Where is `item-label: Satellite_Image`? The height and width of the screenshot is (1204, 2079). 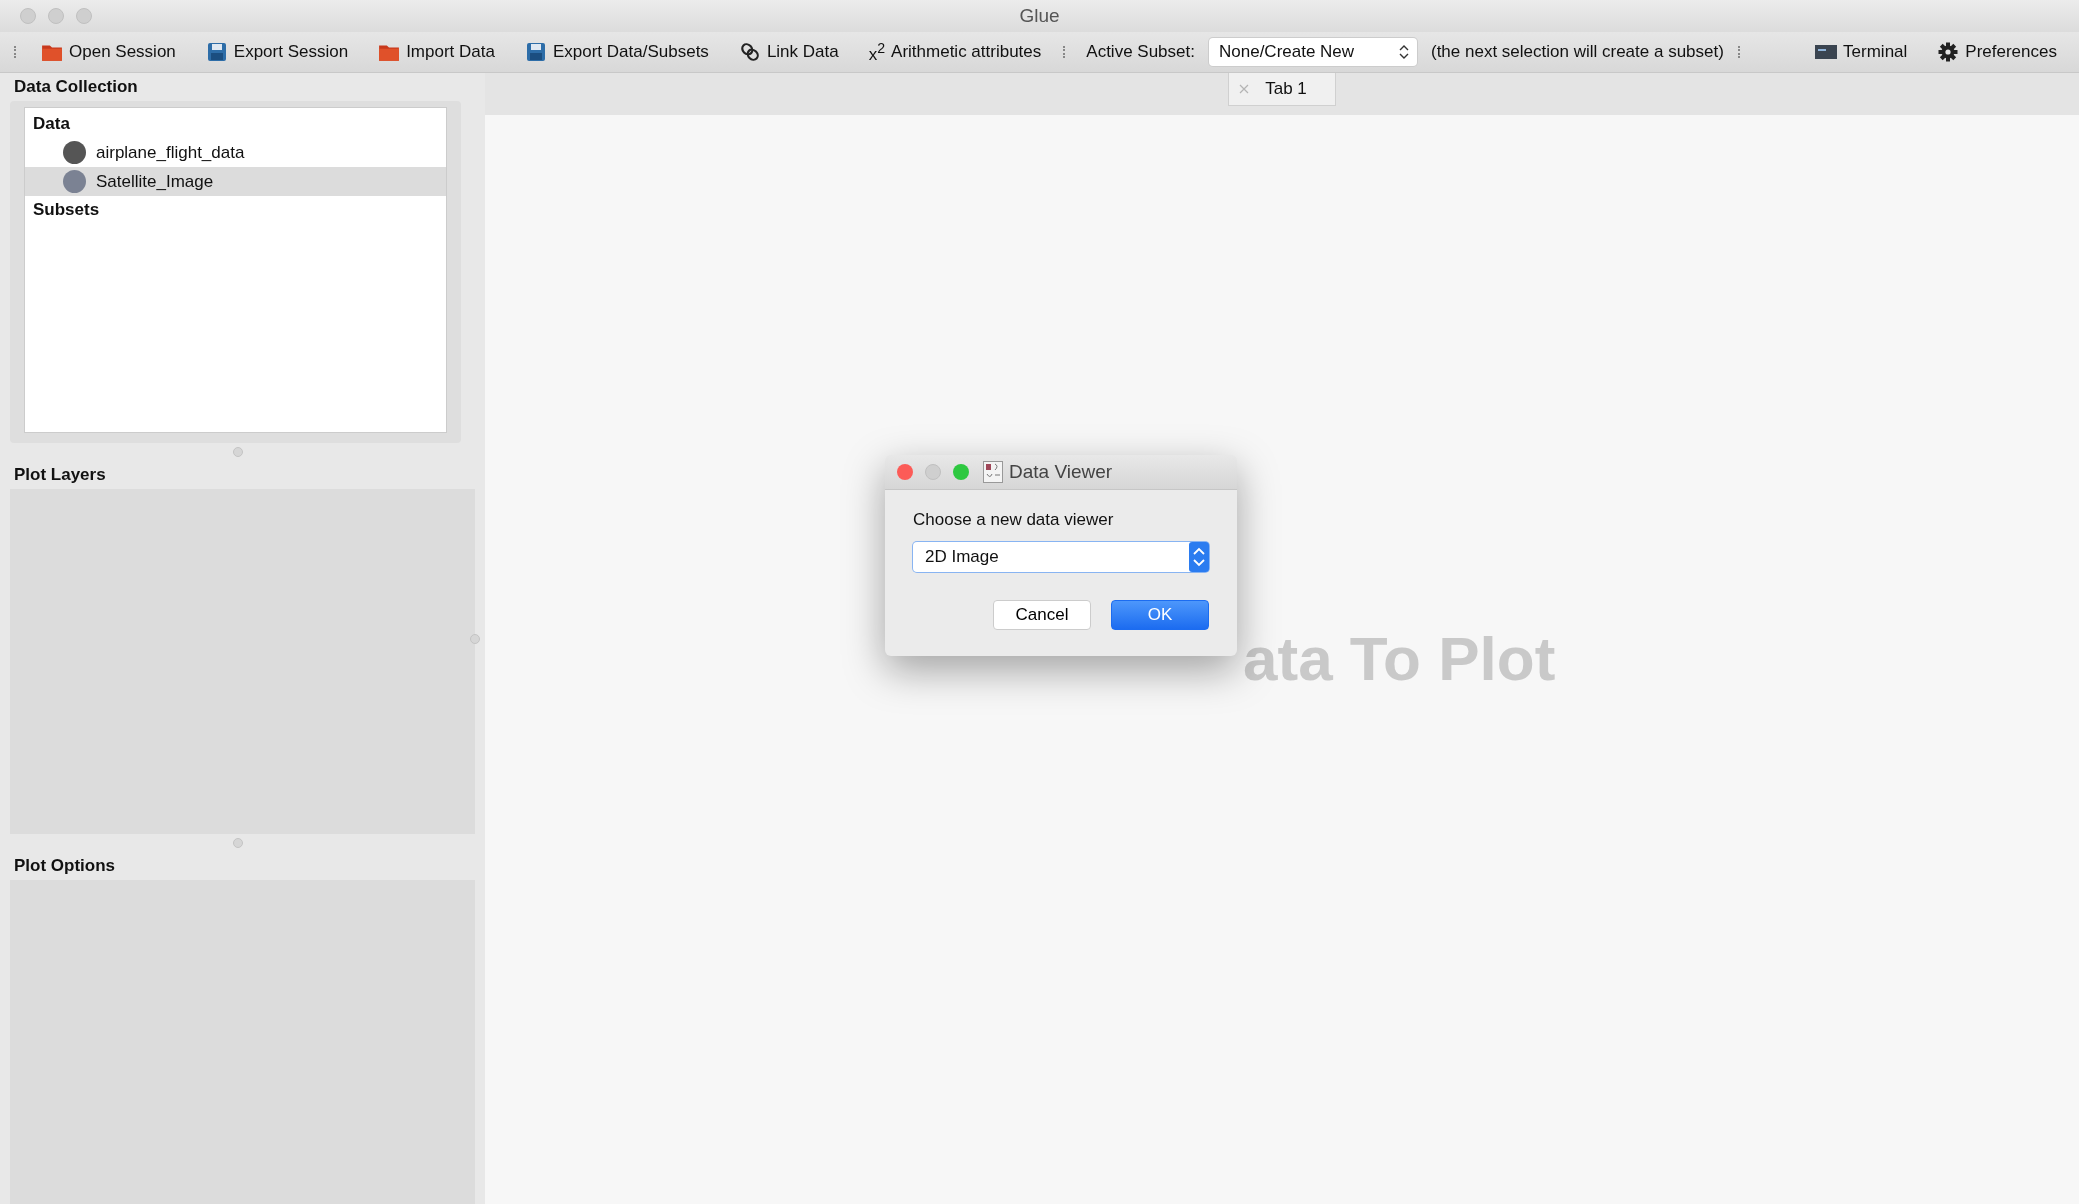
item-label: Satellite_Image is located at coordinates (155, 181).